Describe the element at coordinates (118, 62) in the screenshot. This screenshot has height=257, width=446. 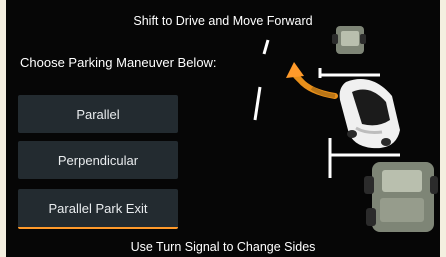
I see `maneuver-heading: Choose Parking Maneuver Below:` at that location.